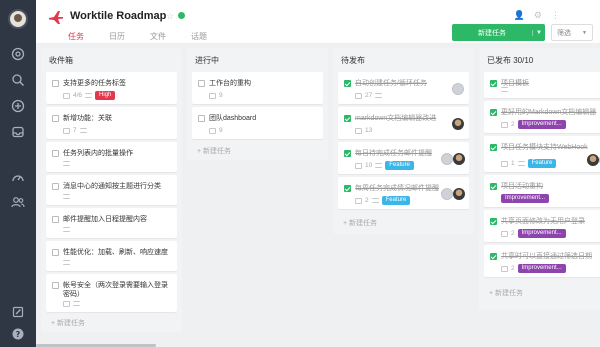 The height and width of the screenshot is (347, 600). What do you see at coordinates (403, 193) in the screenshot?
I see `task-card: 每周任务完成情况邮件提醒 2 Feature` at bounding box center [403, 193].